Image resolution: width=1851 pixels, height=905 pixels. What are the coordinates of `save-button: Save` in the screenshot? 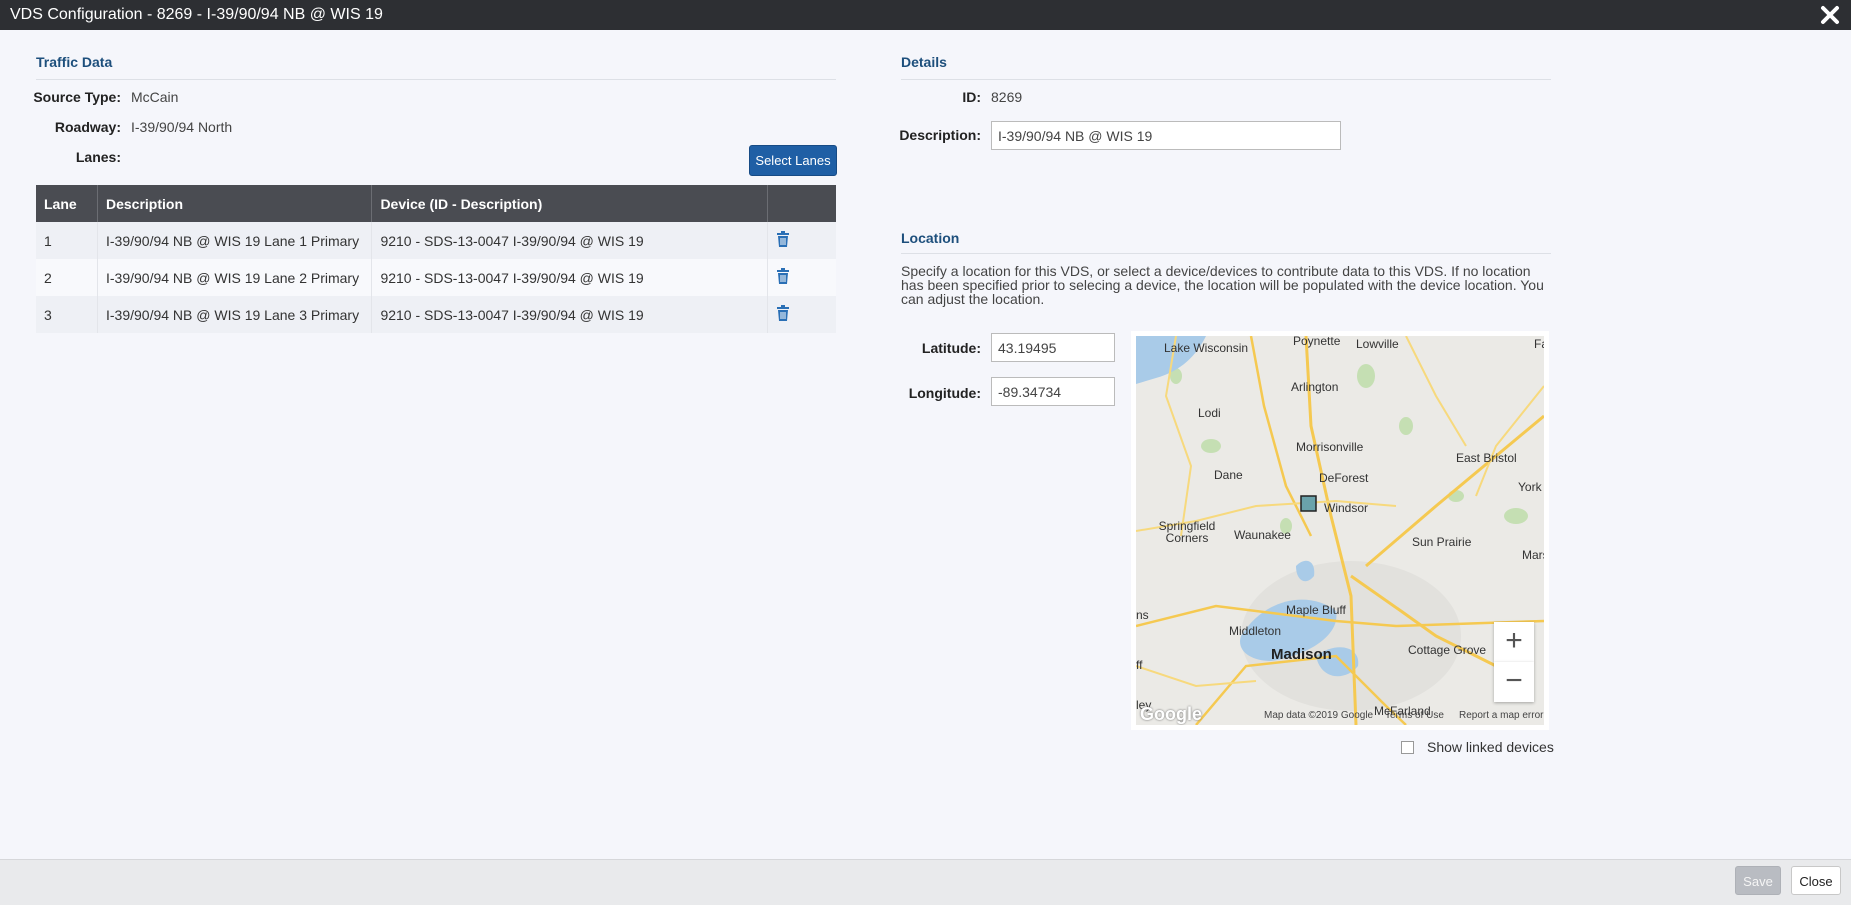 It's located at (1758, 880).